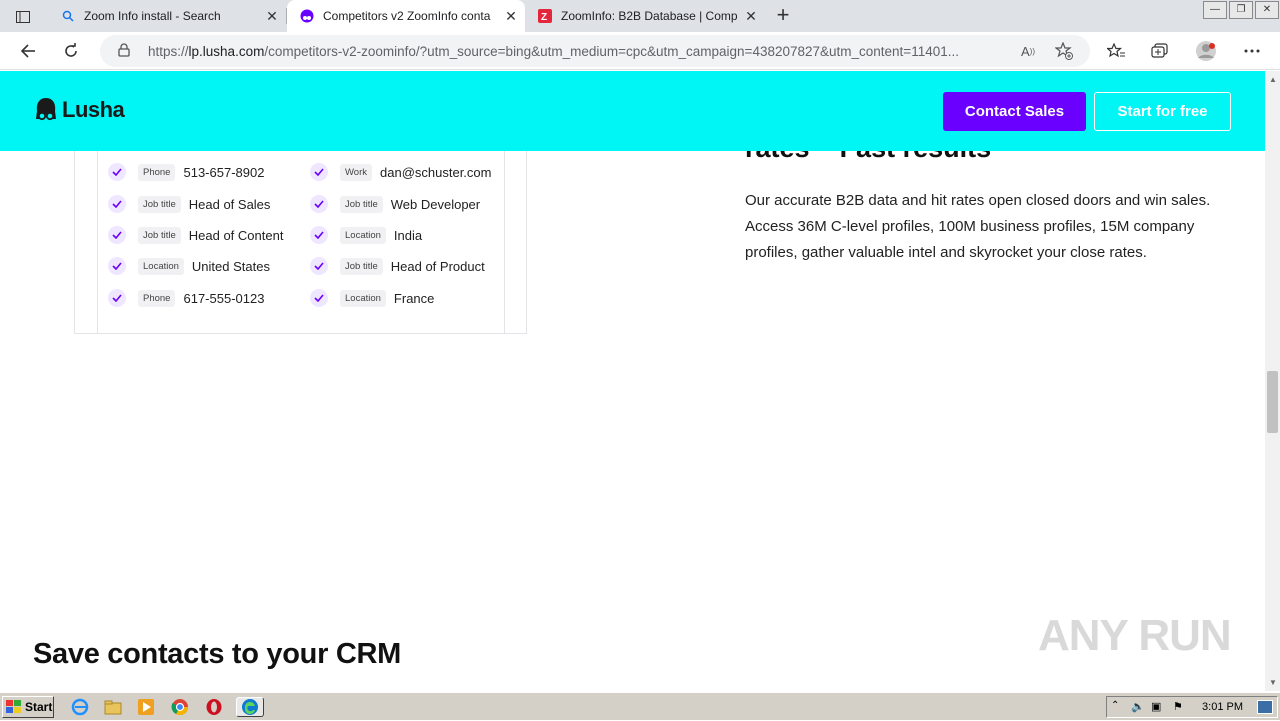  What do you see at coordinates (146, 707) in the screenshot?
I see `media-player-icon` at bounding box center [146, 707].